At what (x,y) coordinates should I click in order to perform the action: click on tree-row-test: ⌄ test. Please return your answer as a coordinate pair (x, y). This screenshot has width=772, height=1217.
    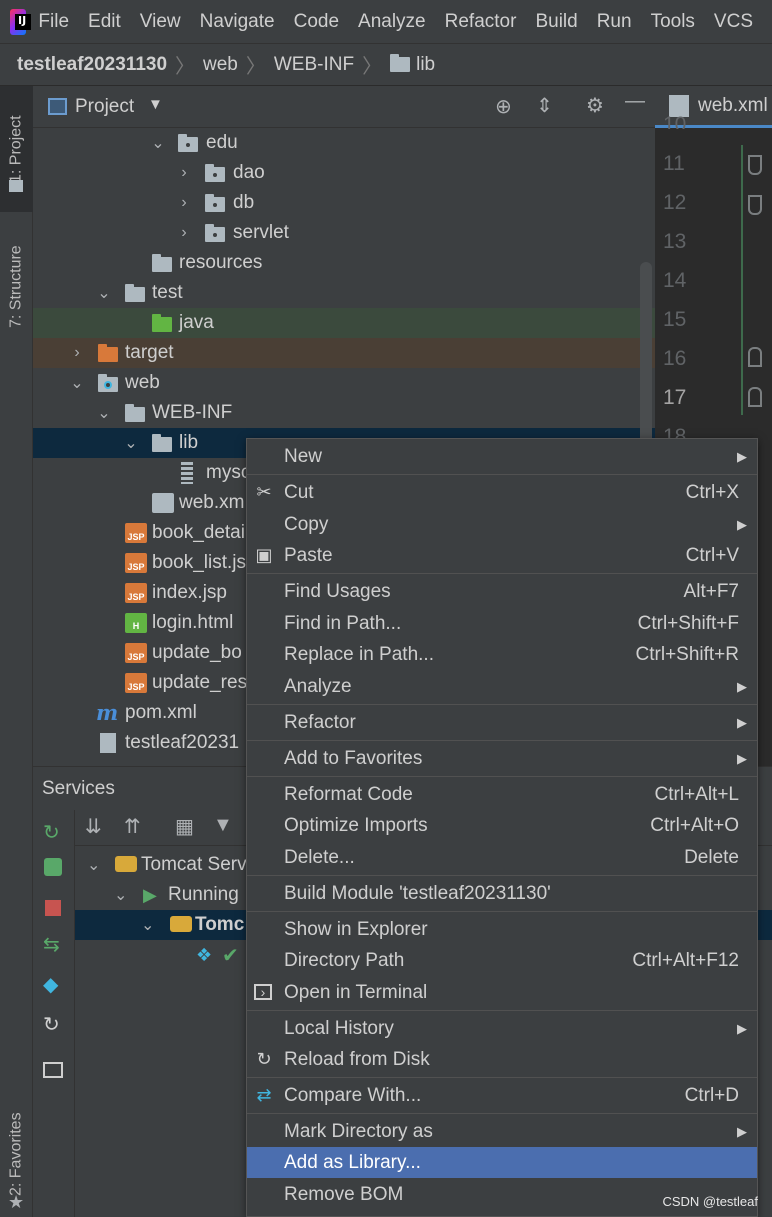
    Looking at the image, I should click on (344, 293).